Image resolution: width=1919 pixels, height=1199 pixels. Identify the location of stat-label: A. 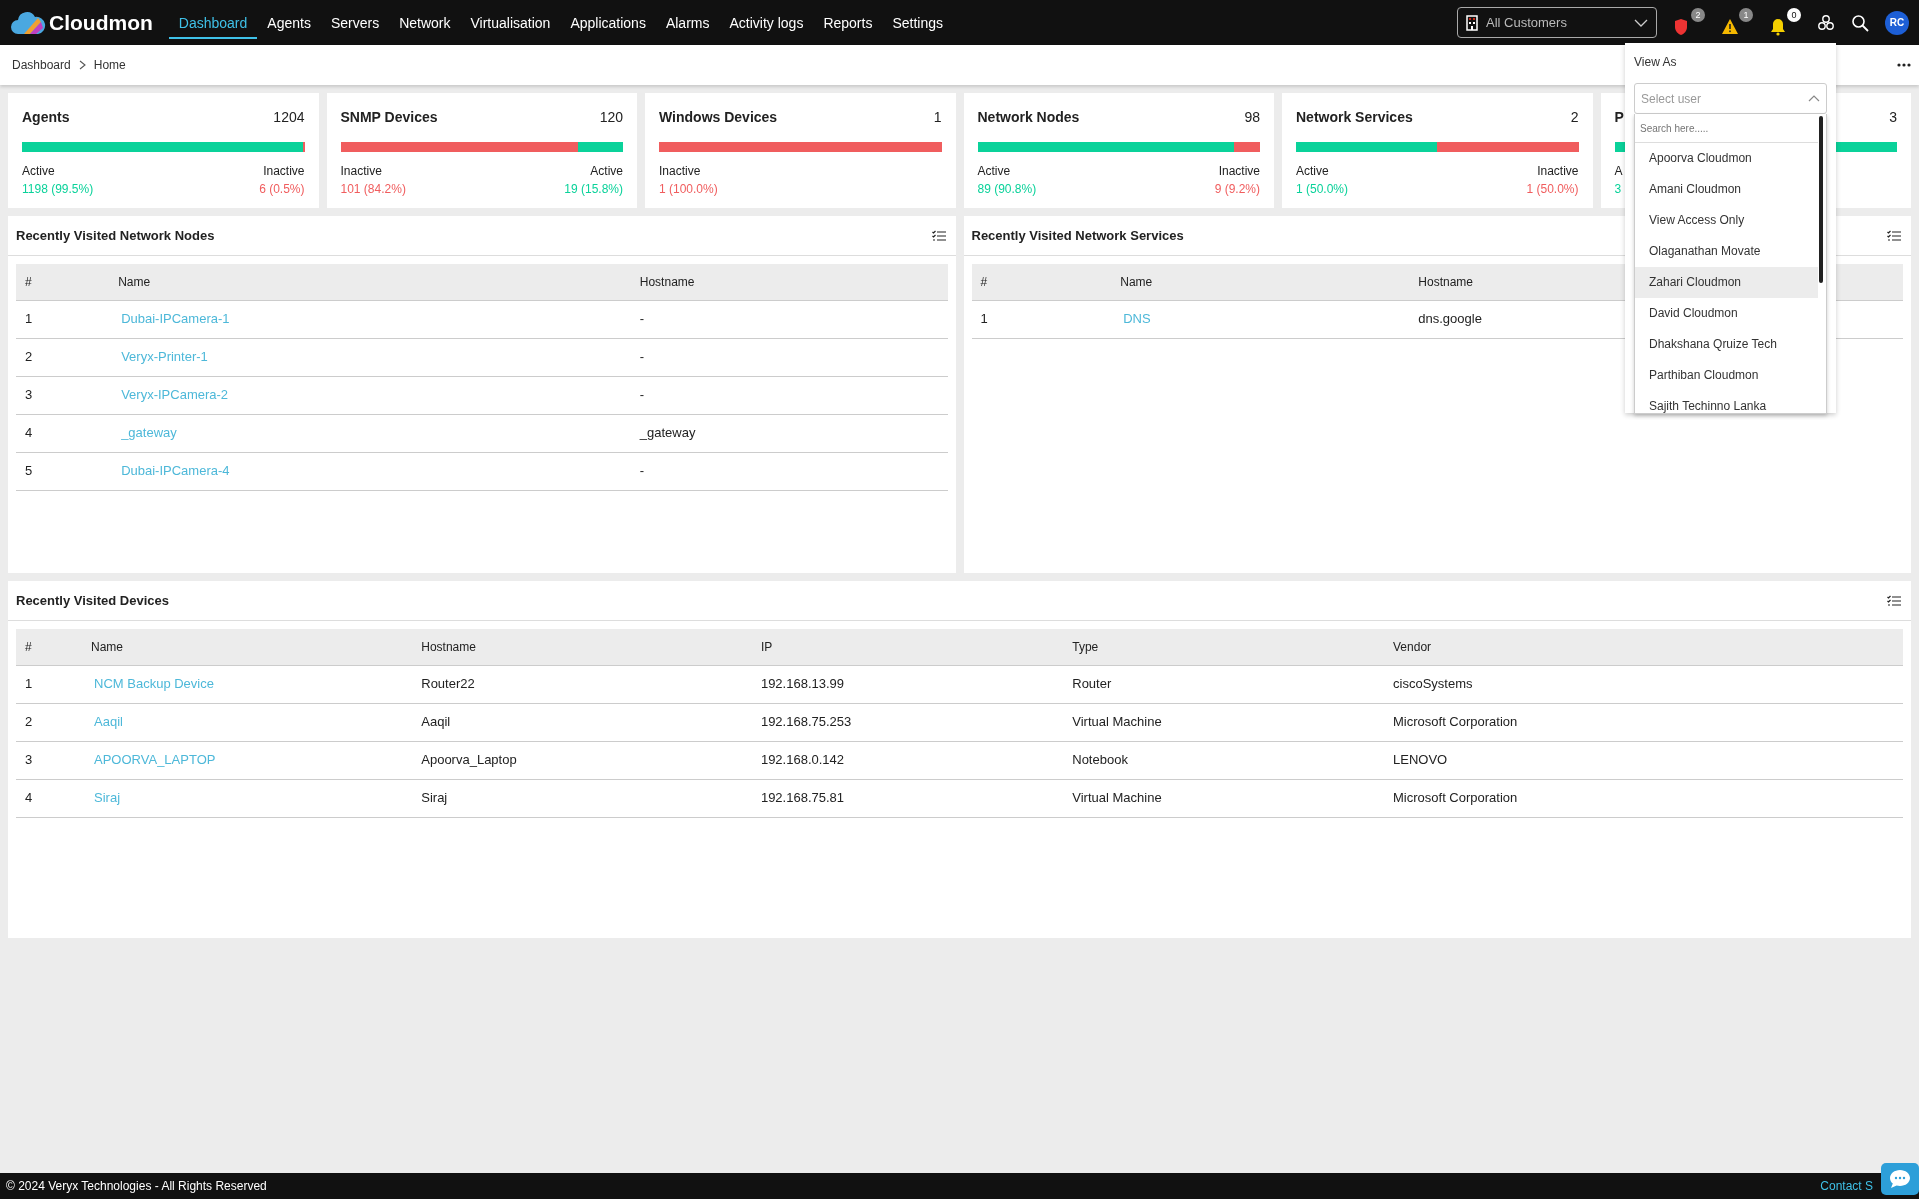
(1618, 171).